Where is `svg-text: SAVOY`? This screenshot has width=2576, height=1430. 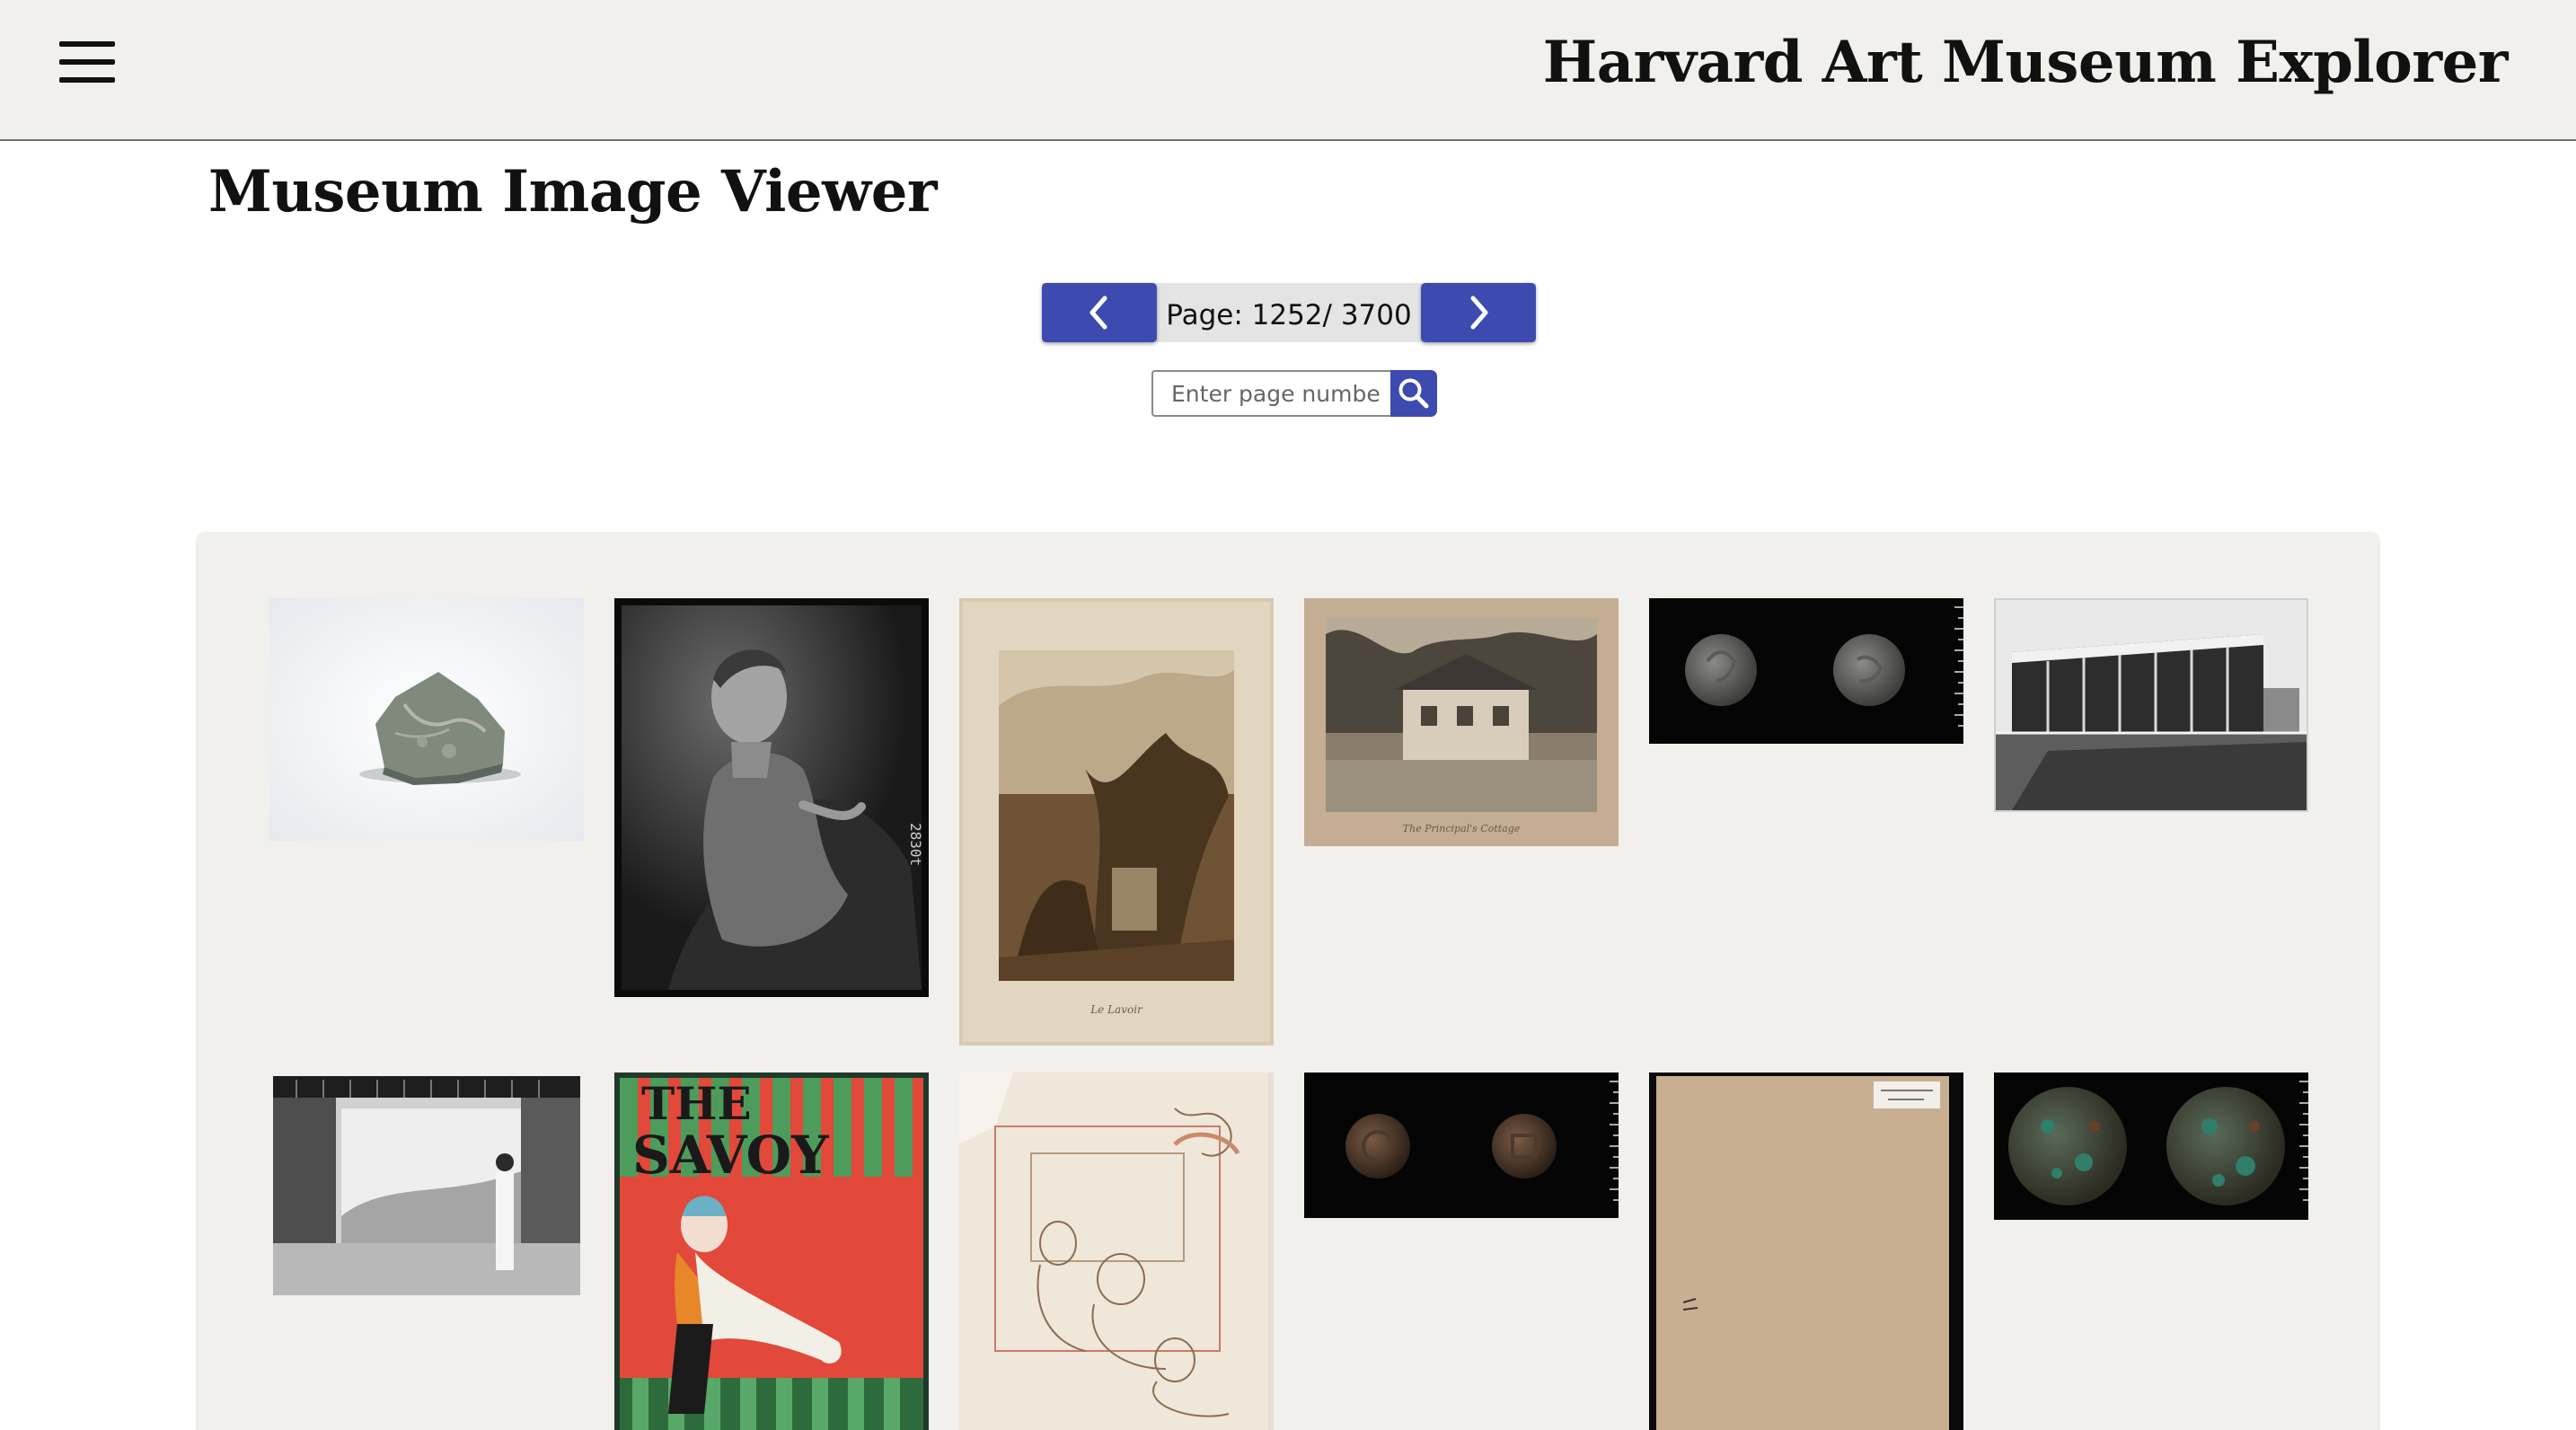
svg-text: SAVOY is located at coordinates (730, 1155).